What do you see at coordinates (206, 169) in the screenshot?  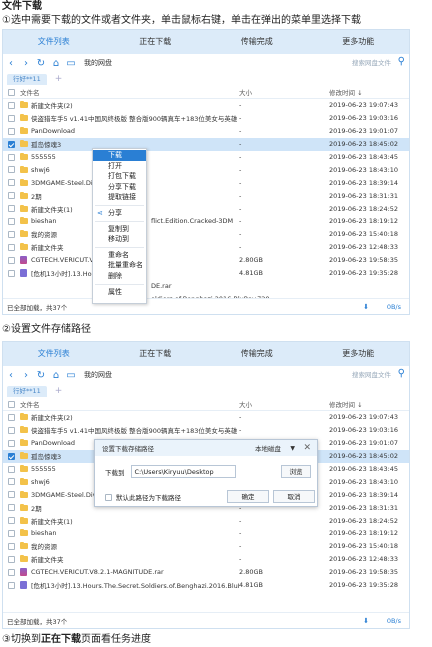 I see `file-row: shwj6 - 2019-06-23 18:43:10` at bounding box center [206, 169].